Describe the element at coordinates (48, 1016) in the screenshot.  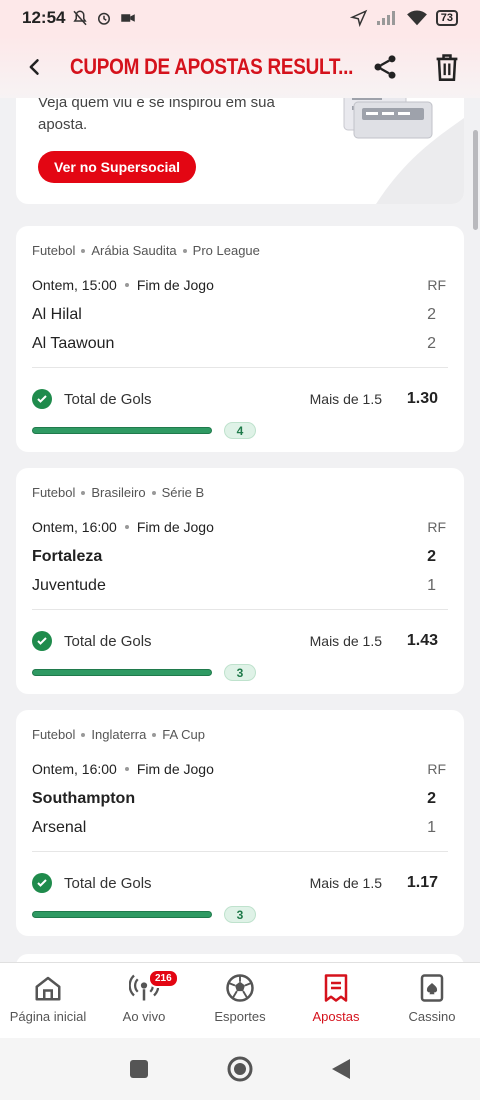
I see `nav-label: Página inicial` at that location.